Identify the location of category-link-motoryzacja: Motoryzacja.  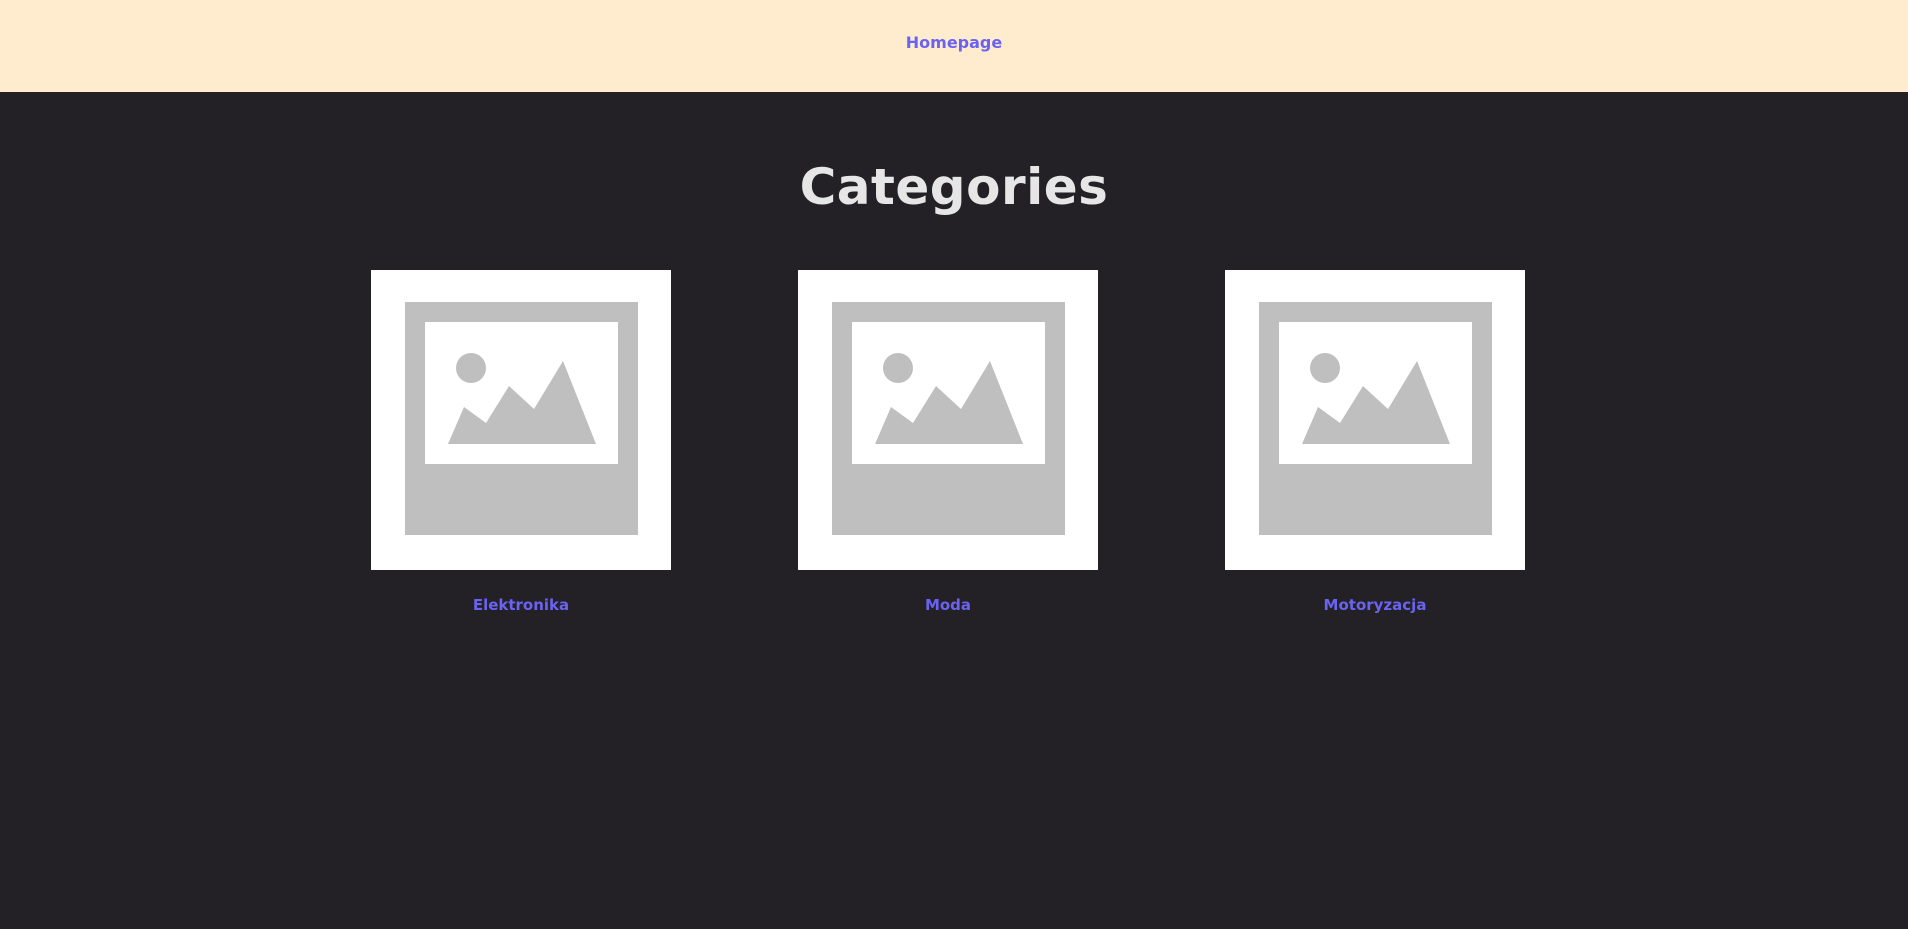
(1375, 605).